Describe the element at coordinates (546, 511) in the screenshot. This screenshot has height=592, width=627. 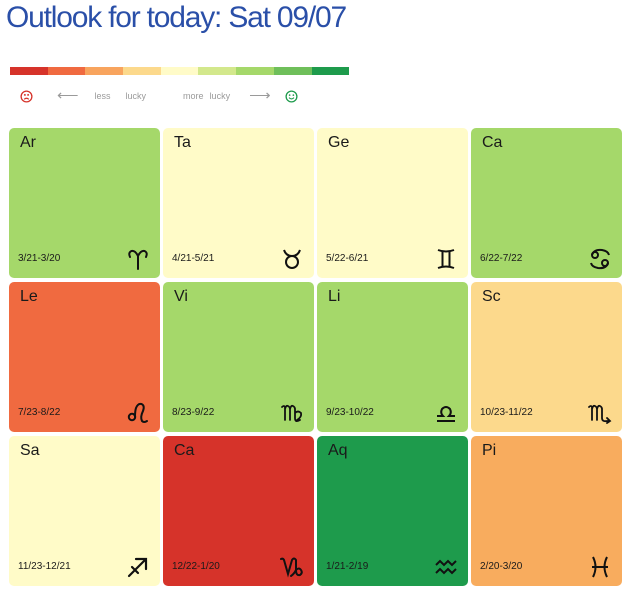
I see `sign-card-pisces: Pi 2/20-3/20` at that location.